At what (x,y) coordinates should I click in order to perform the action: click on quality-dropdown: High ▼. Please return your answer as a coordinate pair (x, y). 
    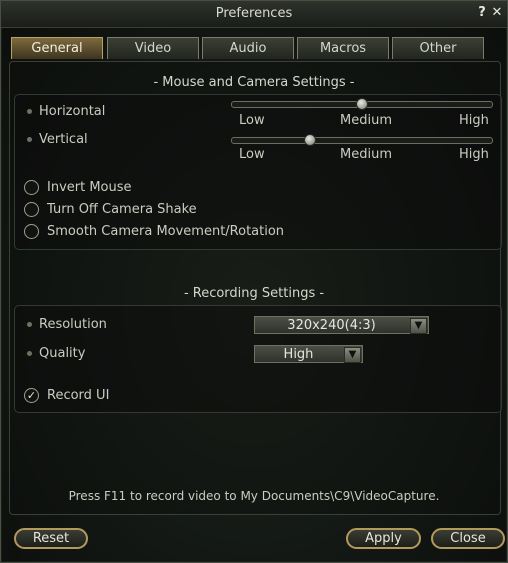
    Looking at the image, I should click on (308, 354).